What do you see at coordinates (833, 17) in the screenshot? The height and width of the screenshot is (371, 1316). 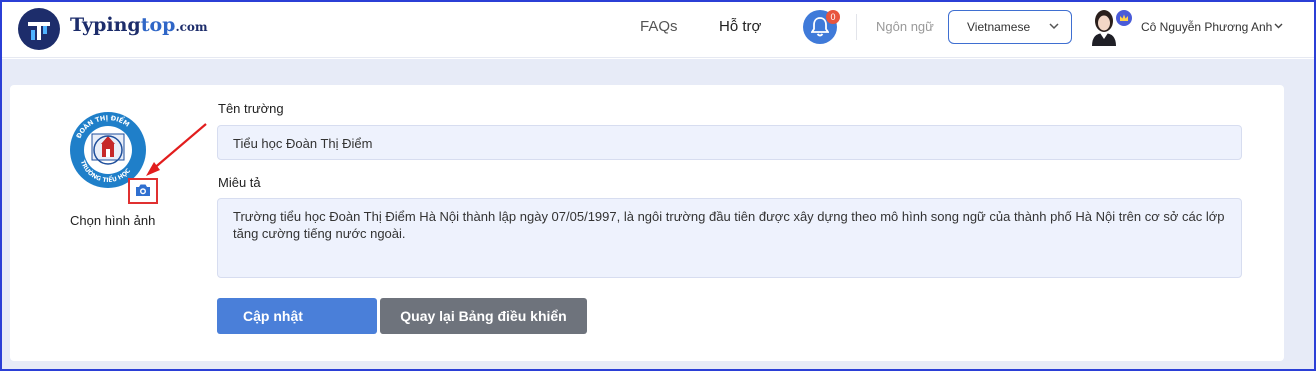 I see `notification-badge: 0` at bounding box center [833, 17].